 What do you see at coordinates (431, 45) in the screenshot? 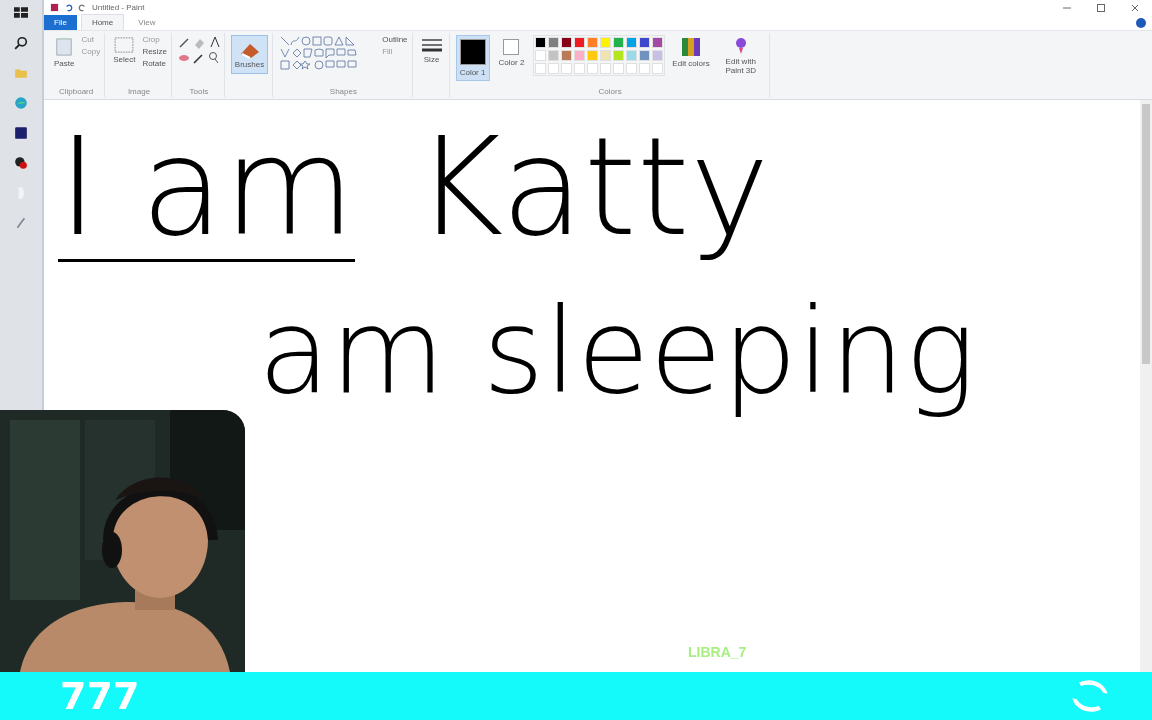
I see `line-width-icon` at bounding box center [431, 45].